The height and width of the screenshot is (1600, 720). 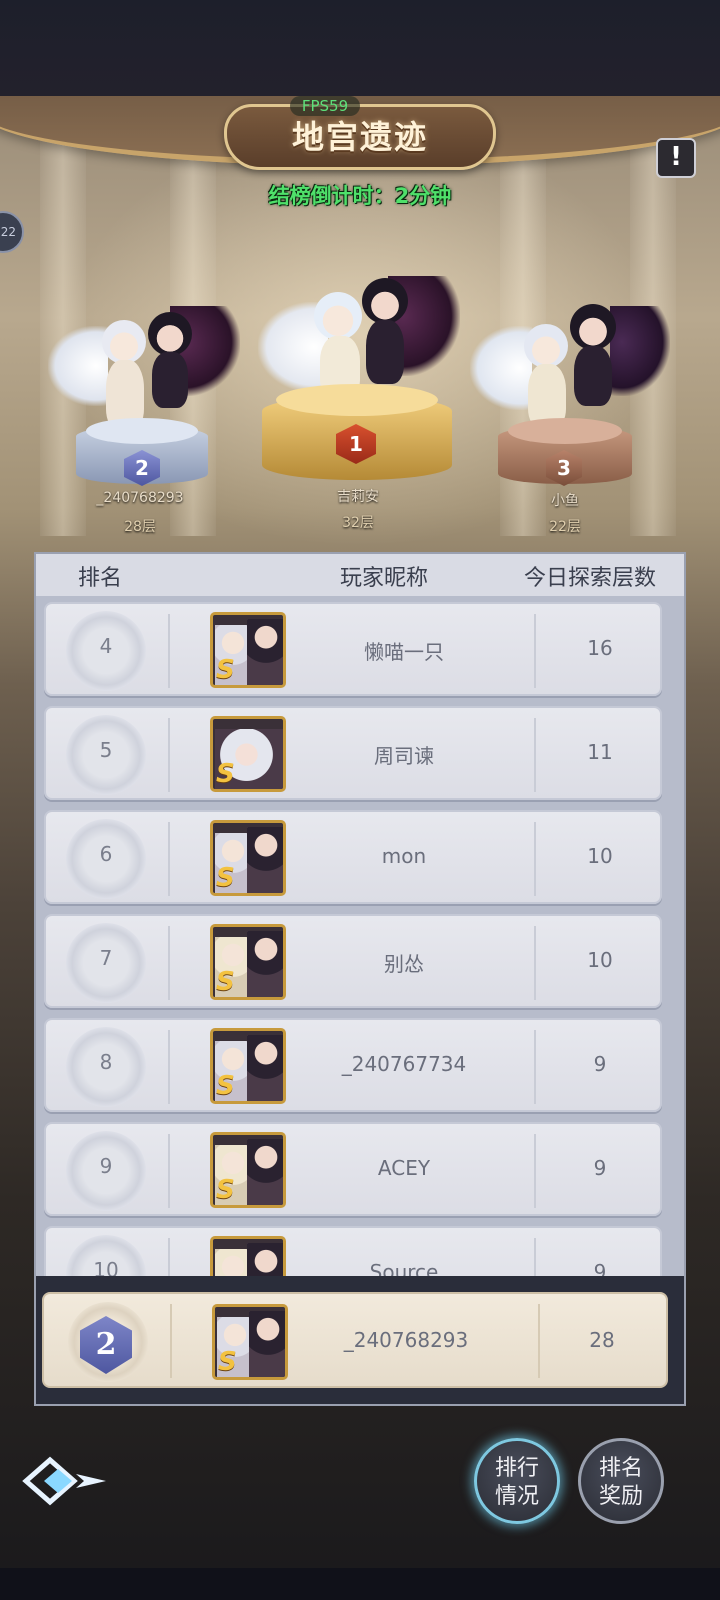 I want to click on gold-pedestal-top, so click(x=357, y=400).